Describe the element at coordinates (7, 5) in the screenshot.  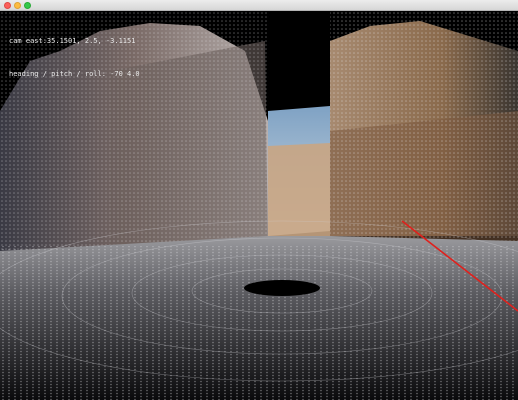
I see `close-window-button` at that location.